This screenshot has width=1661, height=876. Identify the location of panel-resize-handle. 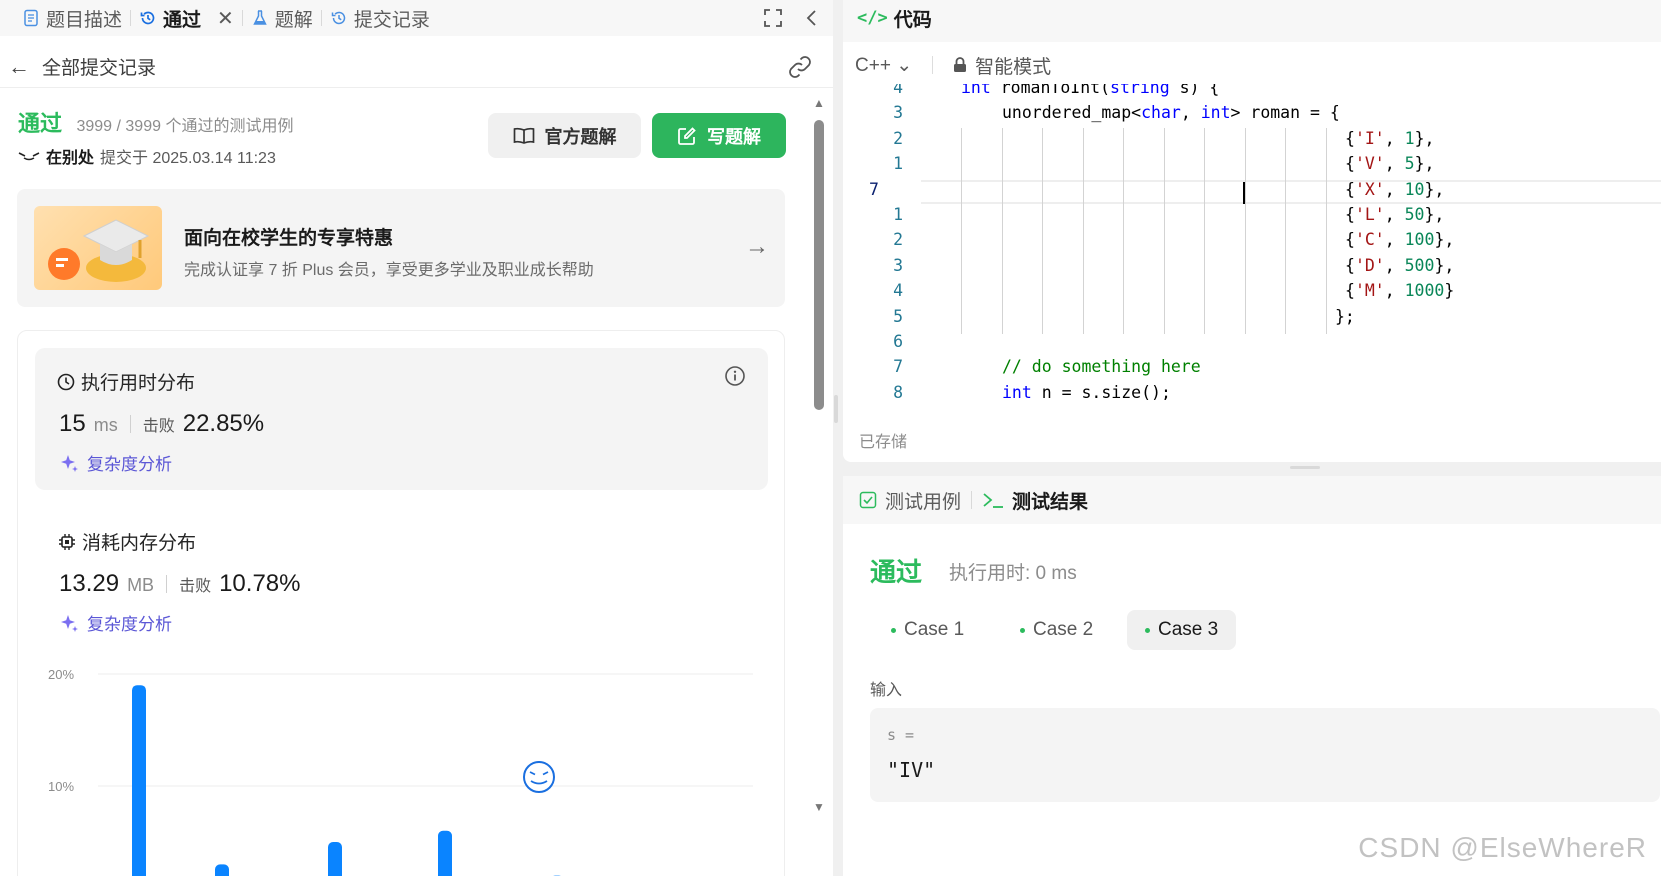
(1305, 467).